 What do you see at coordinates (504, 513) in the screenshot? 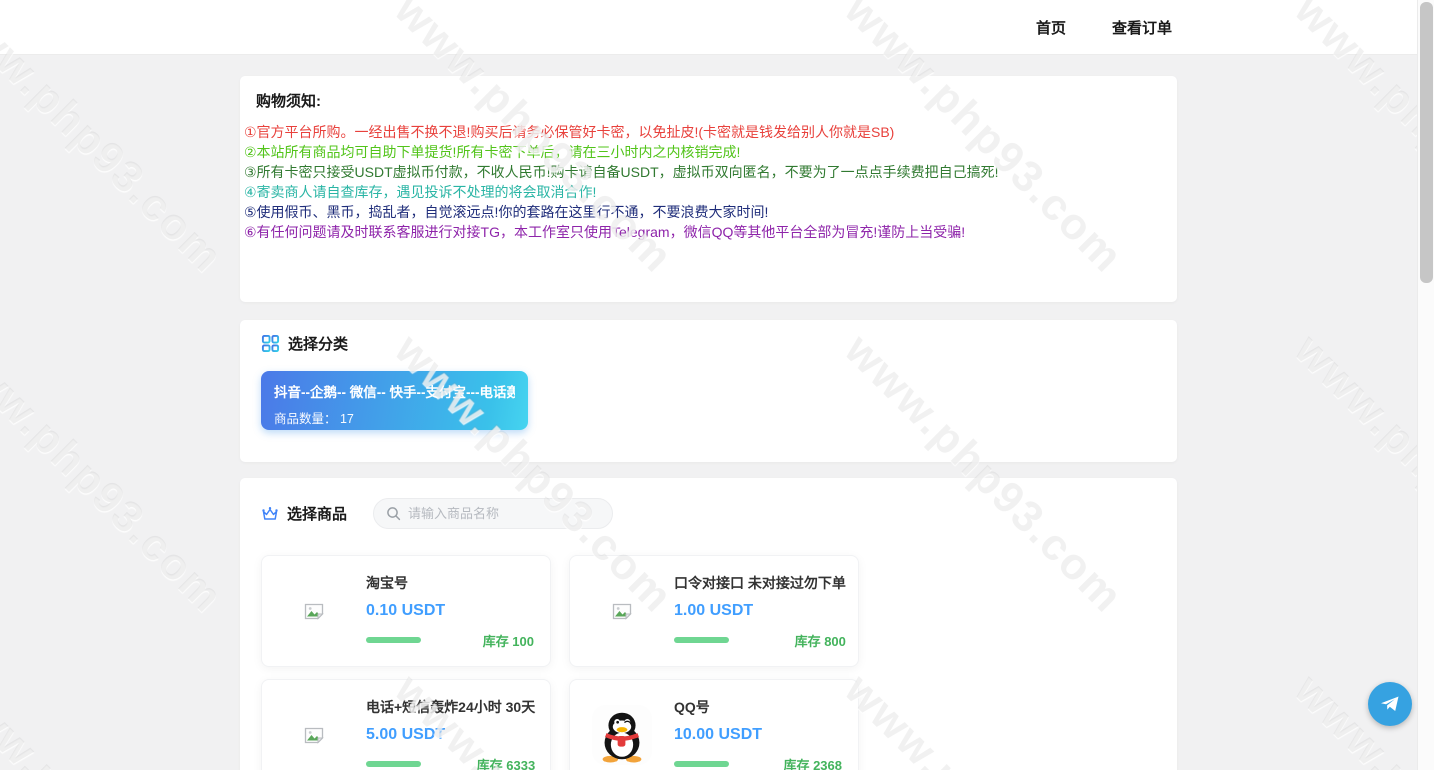
I see `search-input` at bounding box center [504, 513].